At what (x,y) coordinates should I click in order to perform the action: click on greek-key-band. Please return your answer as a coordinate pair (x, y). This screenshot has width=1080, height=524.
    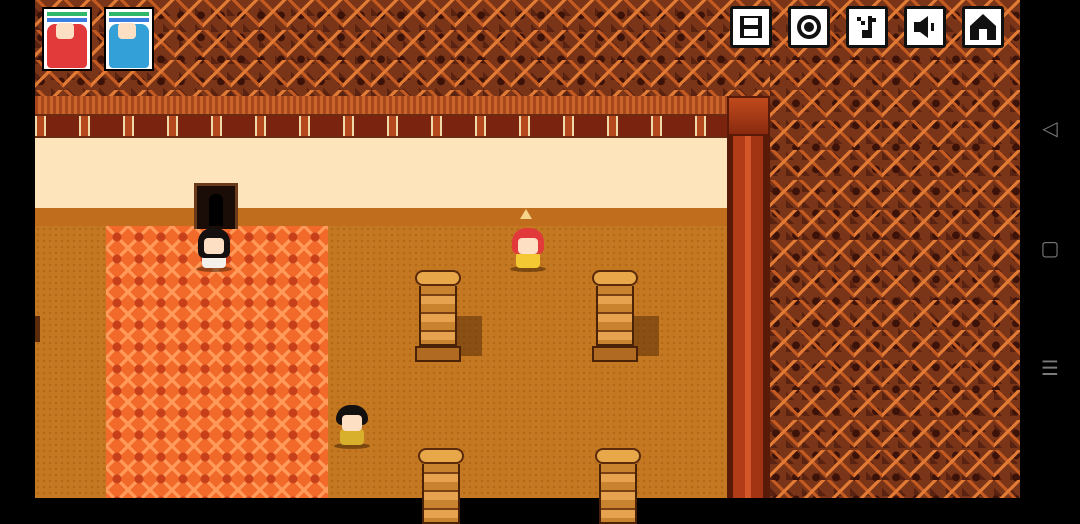
    Looking at the image, I should click on (381, 126).